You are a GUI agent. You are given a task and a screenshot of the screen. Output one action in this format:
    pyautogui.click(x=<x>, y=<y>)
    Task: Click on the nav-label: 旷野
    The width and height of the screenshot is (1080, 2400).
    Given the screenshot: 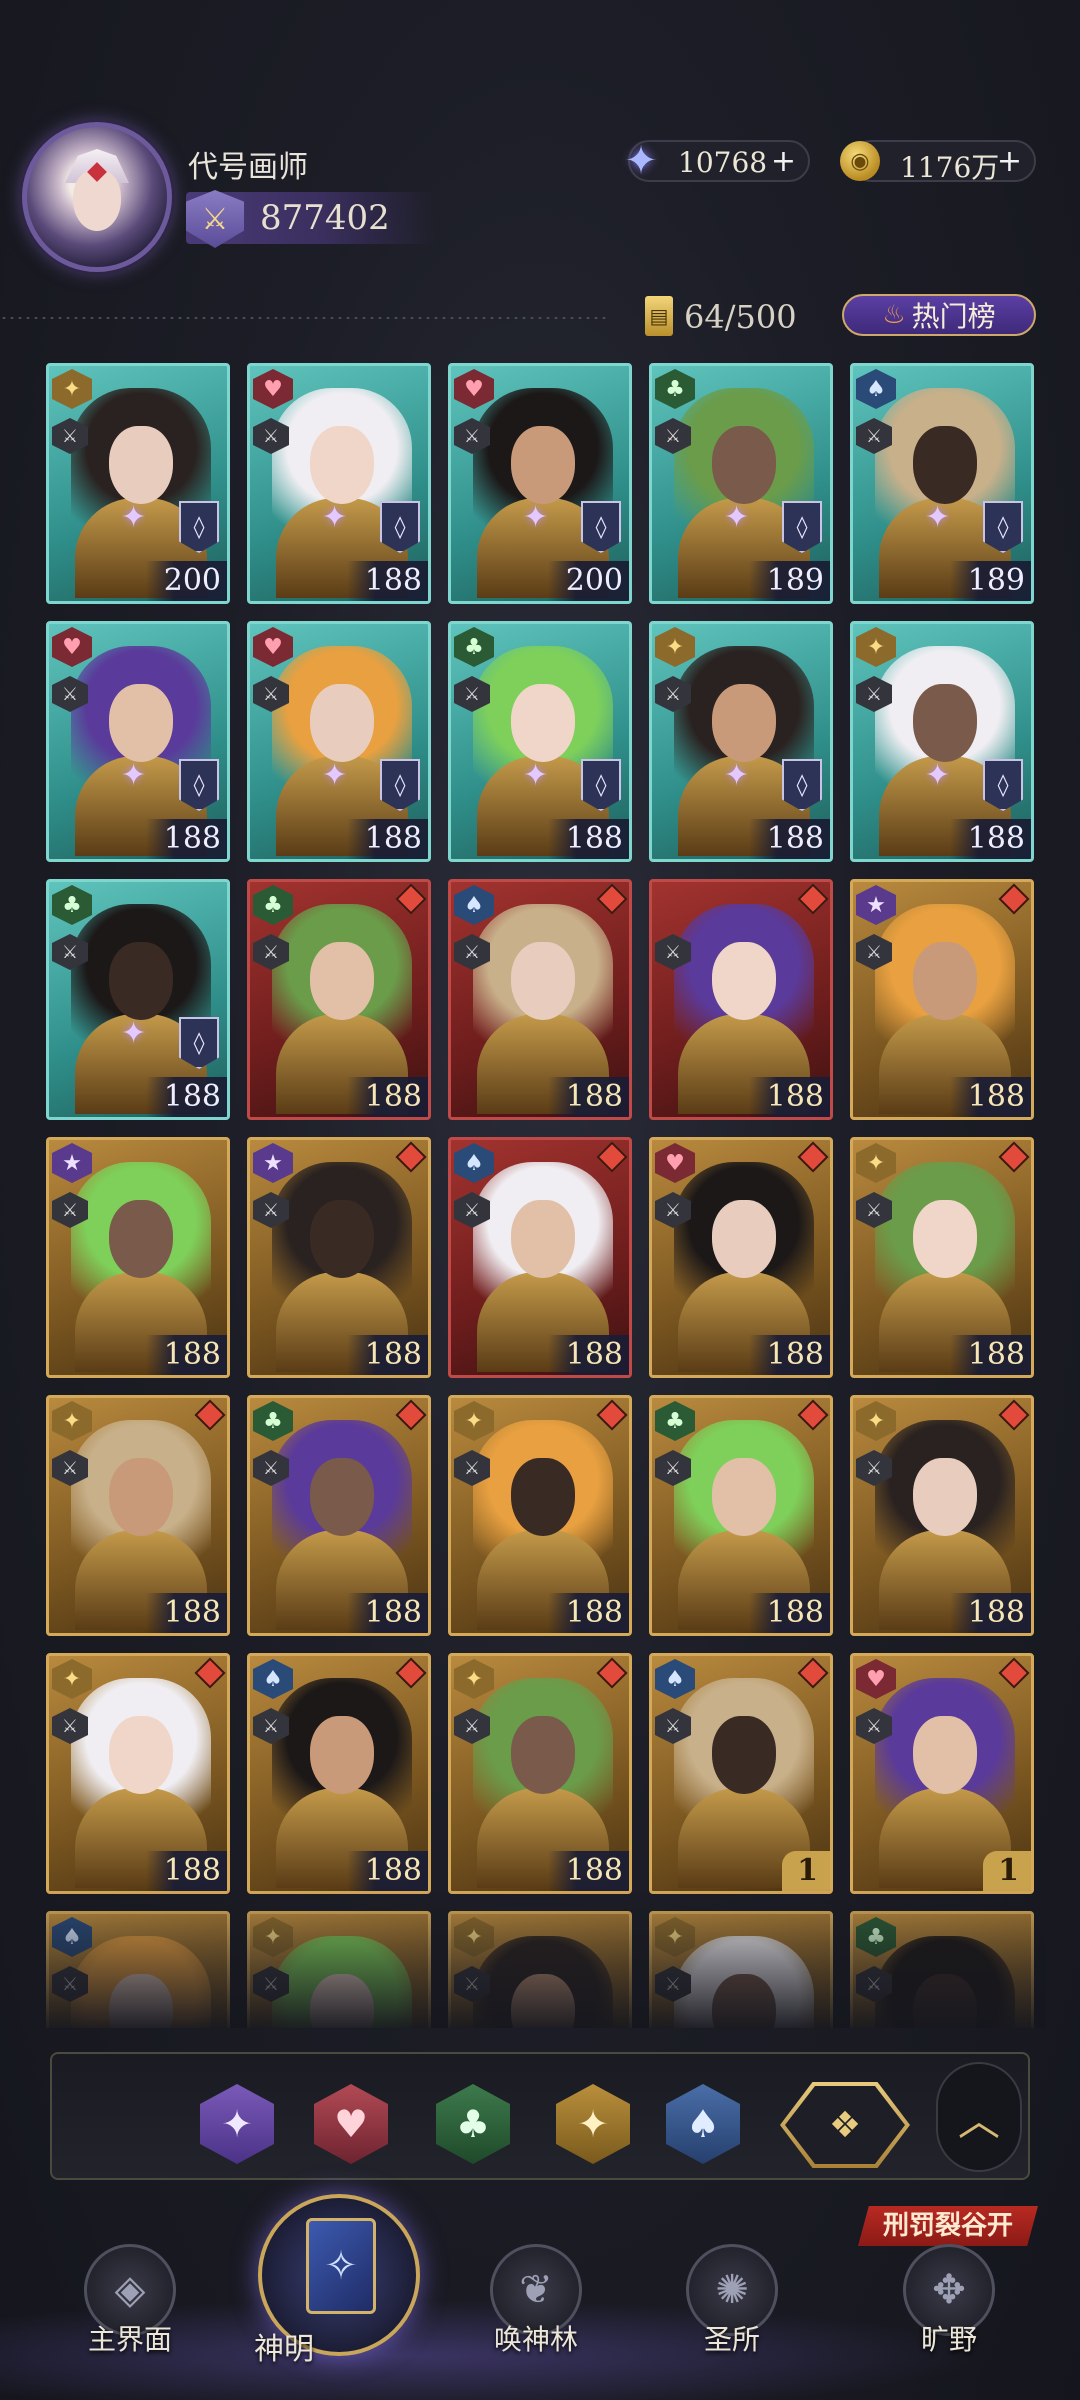 What is the action you would take?
    pyautogui.click(x=948, y=2339)
    